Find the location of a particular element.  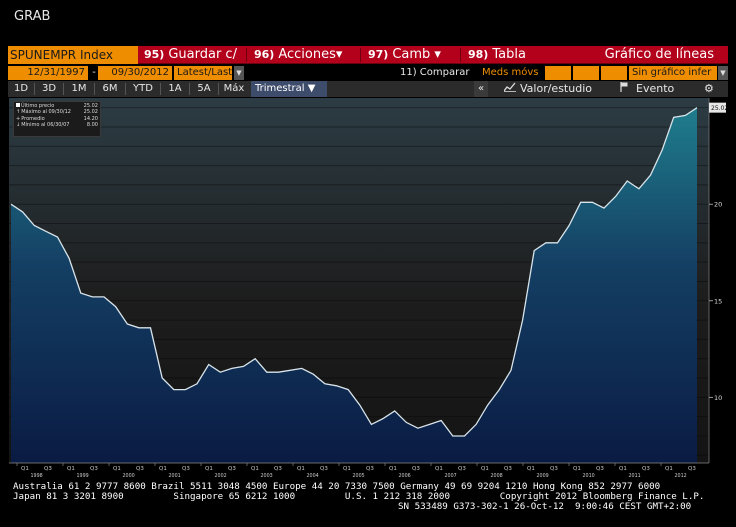

start-date-input: 12/31/1997 is located at coordinates (48, 73).